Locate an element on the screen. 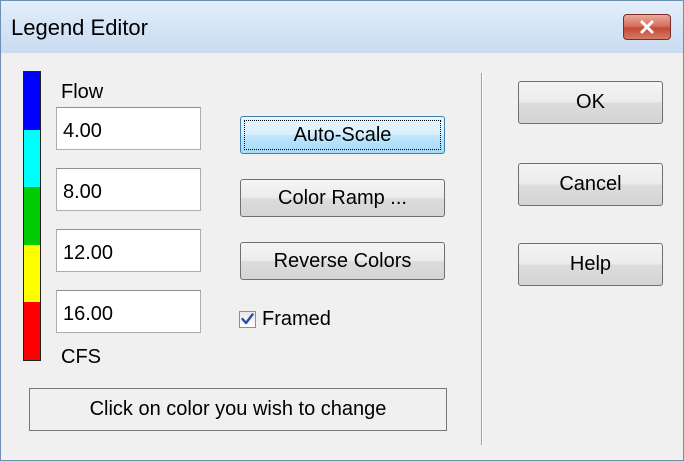  auto-scale-button: Auto-Scale is located at coordinates (342, 135).